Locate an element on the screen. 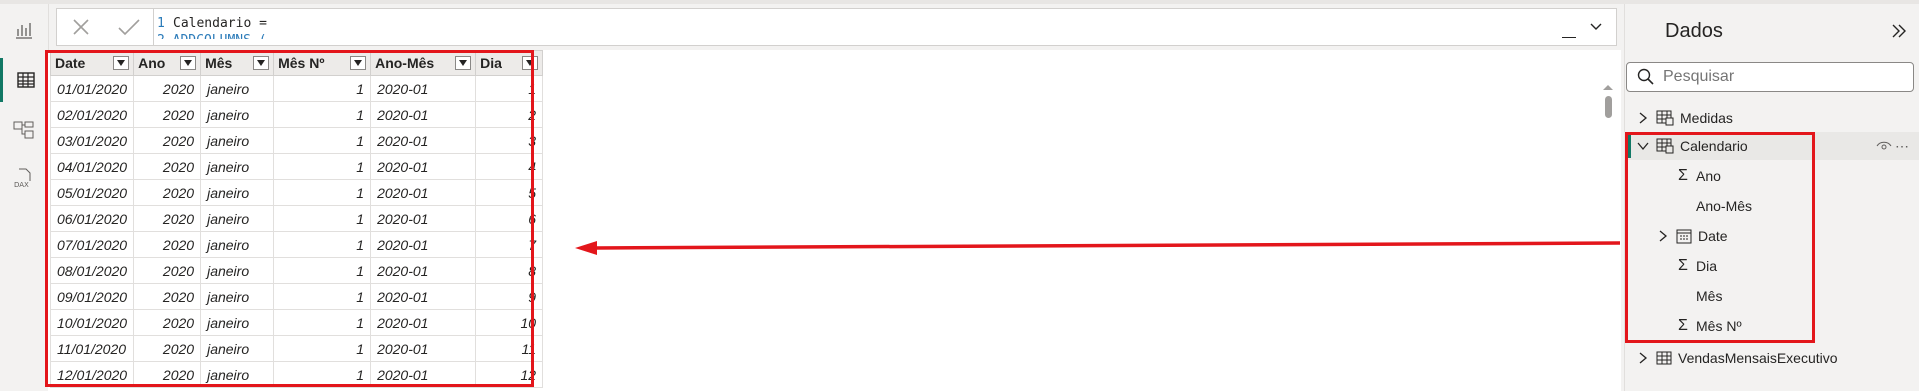 The width and height of the screenshot is (1919, 391). table-row: 11/01/2020 2020 janeiro 1 2020-01 11 is located at coordinates (296, 348).